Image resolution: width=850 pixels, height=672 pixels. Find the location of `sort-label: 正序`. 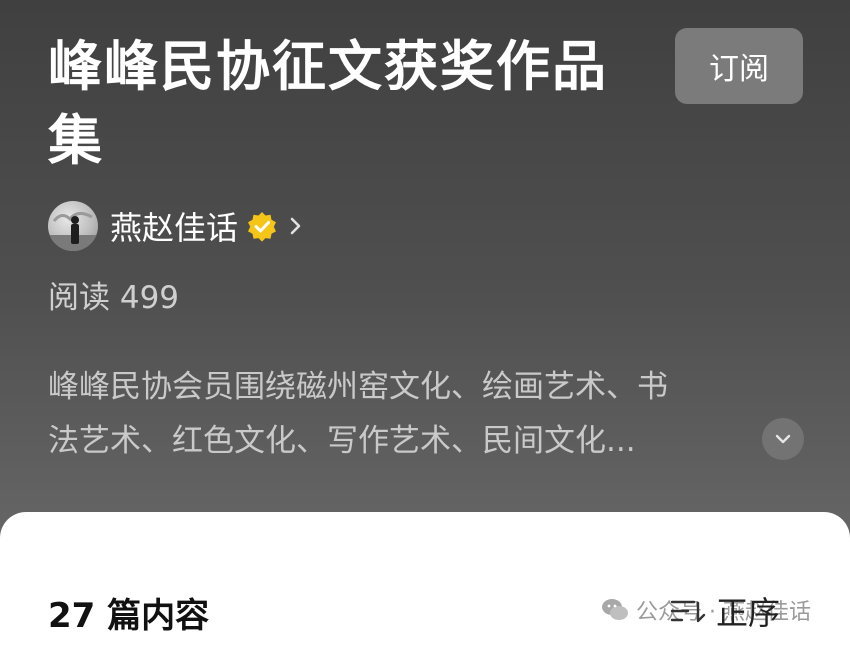

sort-label: 正序 is located at coordinates (748, 611).